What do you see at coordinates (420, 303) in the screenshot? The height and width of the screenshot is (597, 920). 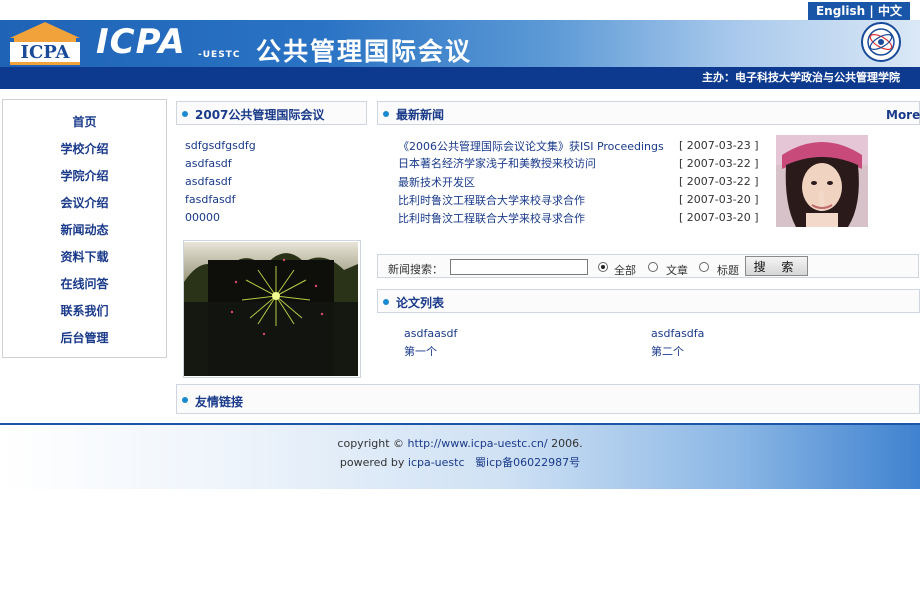 I see `papers-section-title: 论文列表` at bounding box center [420, 303].